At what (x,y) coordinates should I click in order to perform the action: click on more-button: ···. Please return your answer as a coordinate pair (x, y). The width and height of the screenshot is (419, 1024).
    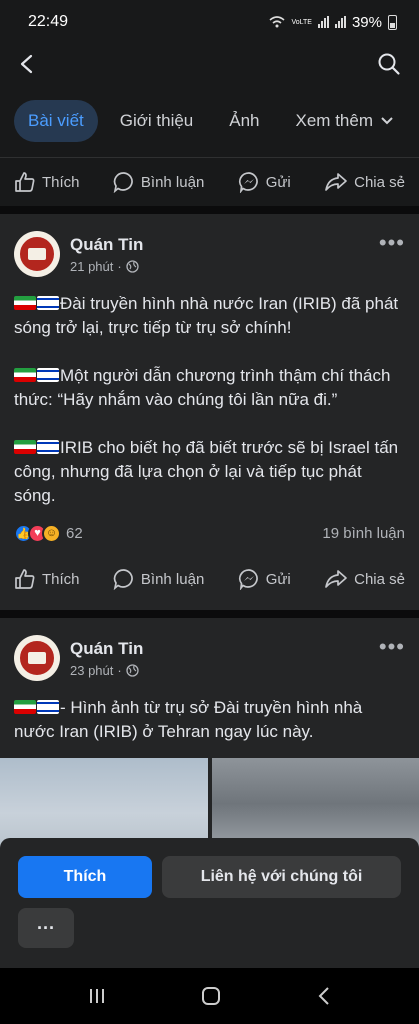
    Looking at the image, I should click on (46, 928).